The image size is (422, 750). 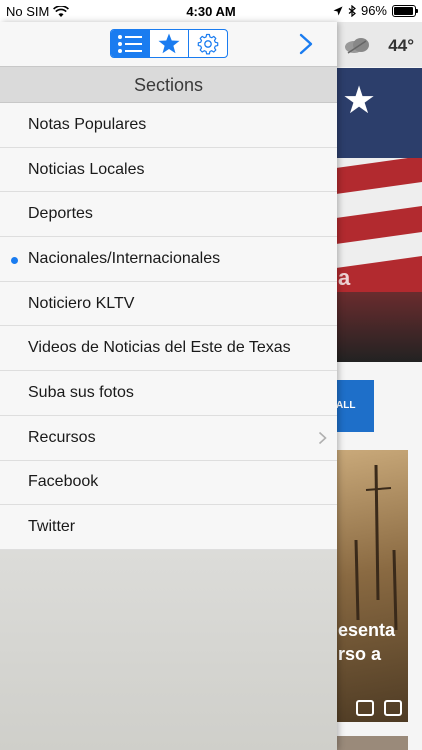 I want to click on section-item-label: Nacionales/Internacionales, so click(x=124, y=258).